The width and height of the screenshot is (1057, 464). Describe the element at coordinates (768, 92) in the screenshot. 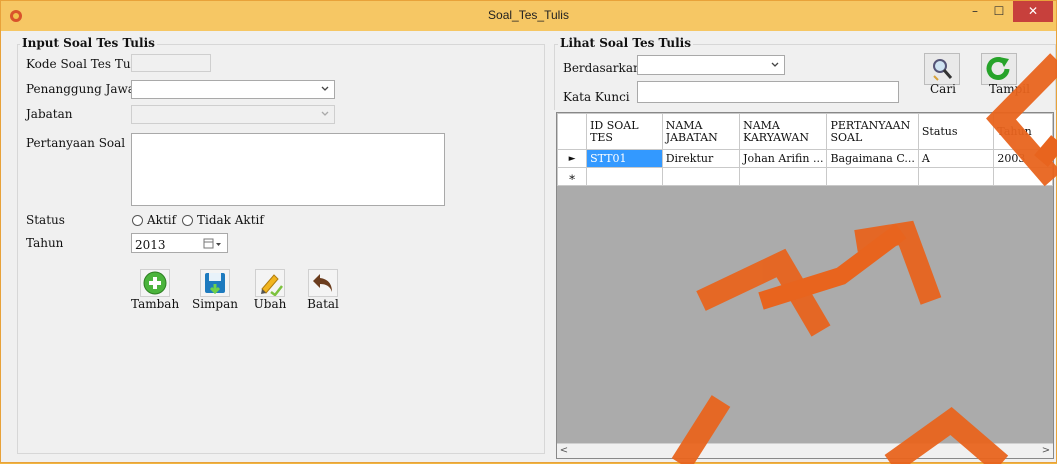

I see `kata-kunci-input` at that location.